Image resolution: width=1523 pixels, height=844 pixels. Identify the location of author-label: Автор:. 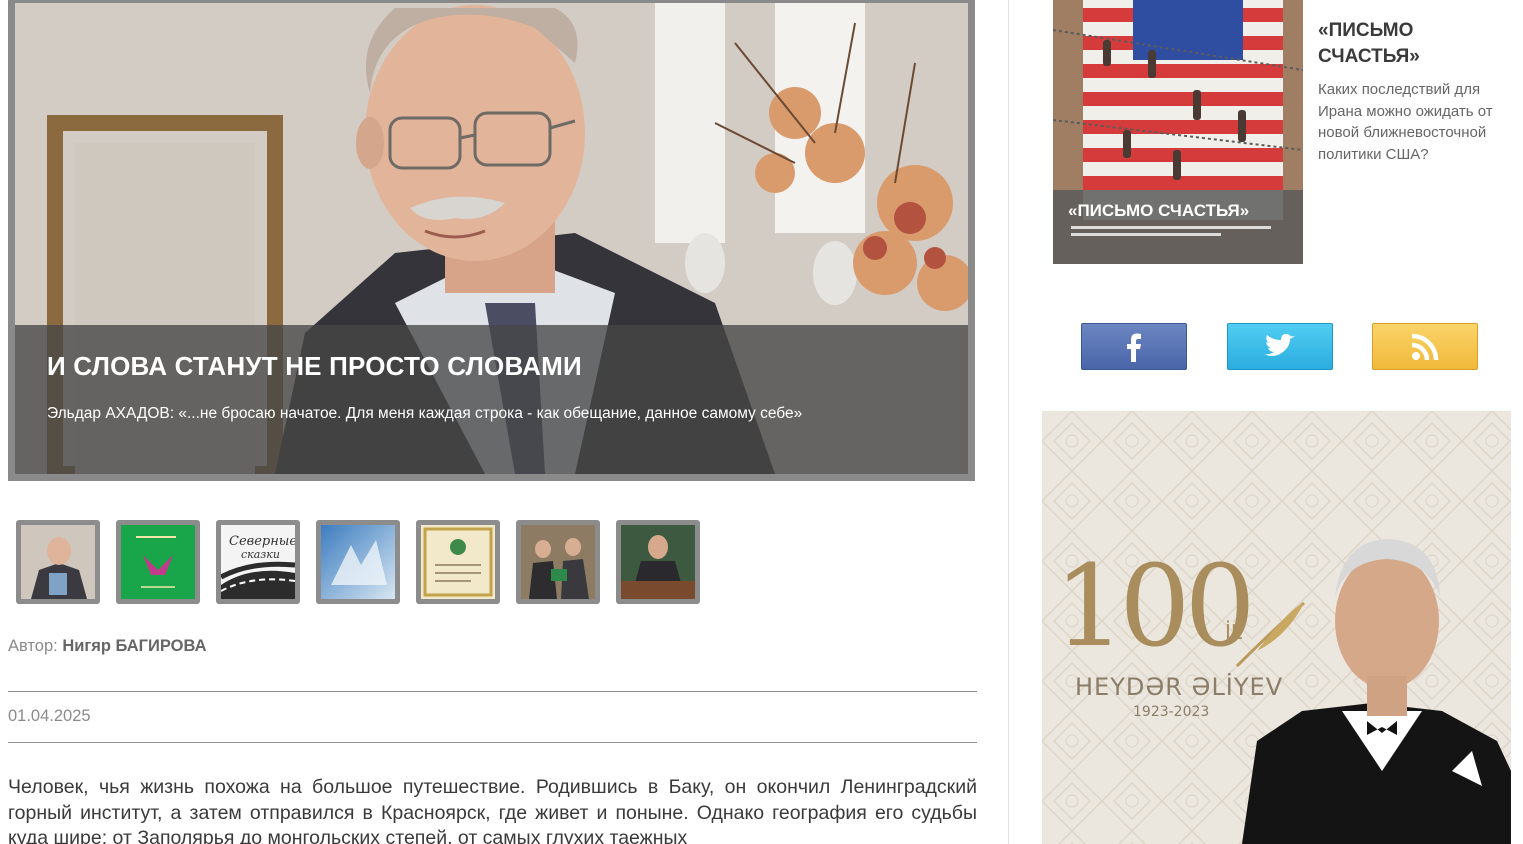
(33, 646).